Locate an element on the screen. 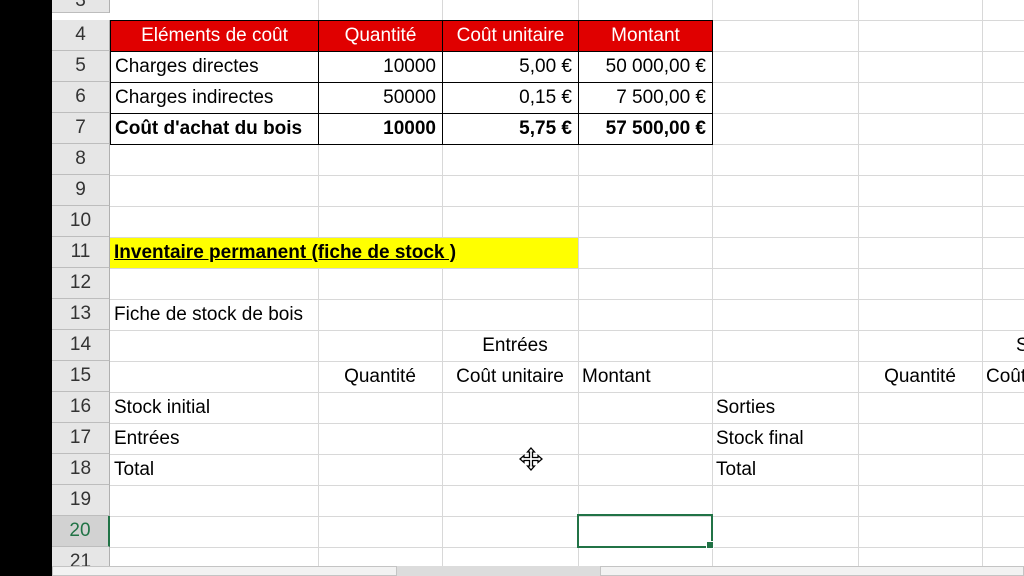  col-quantite: Quantité is located at coordinates (380, 376).